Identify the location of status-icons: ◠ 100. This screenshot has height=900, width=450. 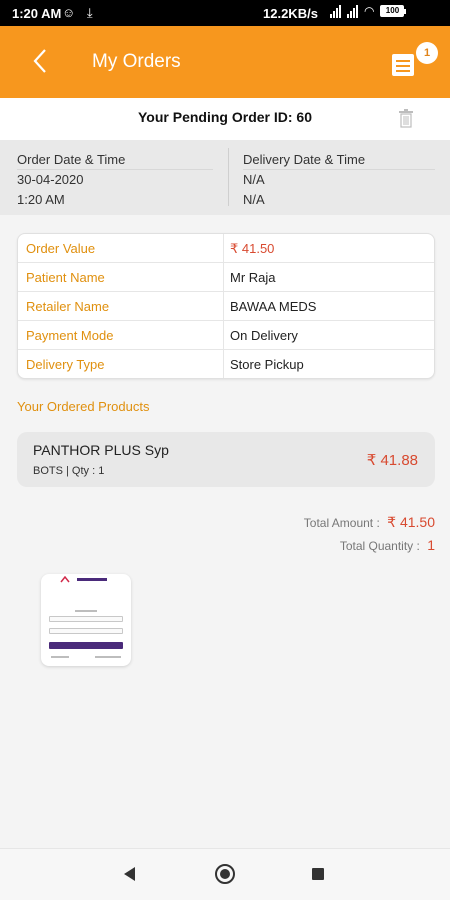
(368, 11).